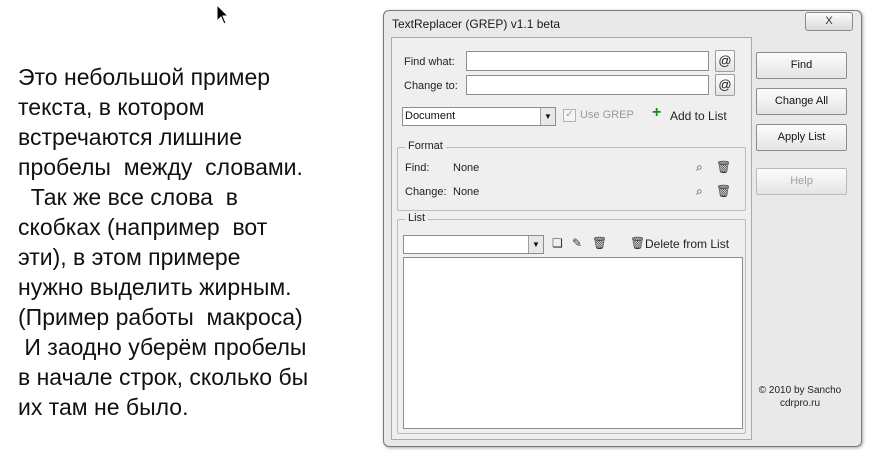 The height and width of the screenshot is (465, 877). I want to click on find-format-edit-icon: ⌕, so click(699, 167).